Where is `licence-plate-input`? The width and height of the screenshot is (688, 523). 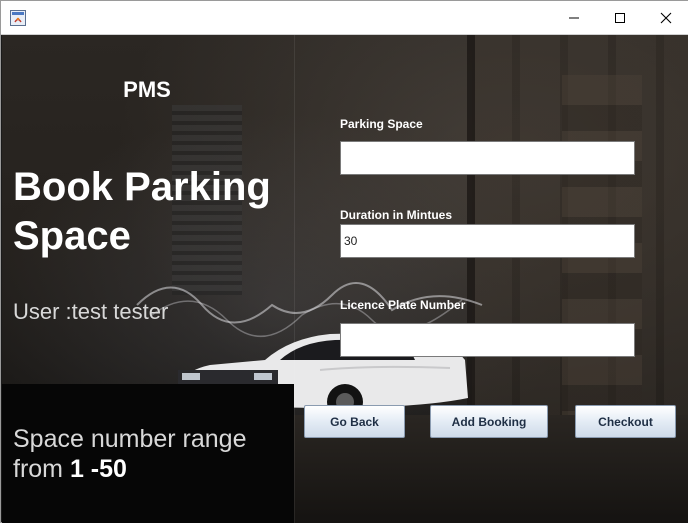 licence-plate-input is located at coordinates (487, 340).